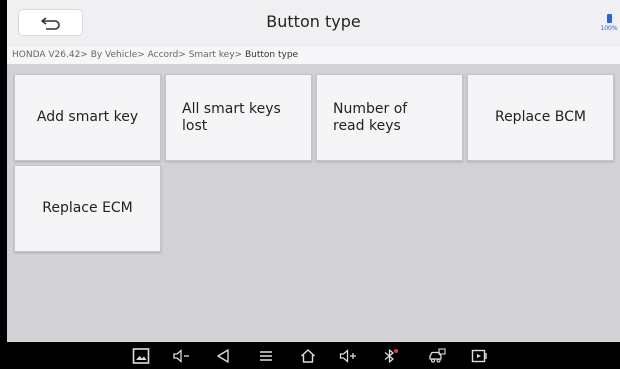 The height and width of the screenshot is (369, 620). I want to click on back-triangle-icon, so click(223, 356).